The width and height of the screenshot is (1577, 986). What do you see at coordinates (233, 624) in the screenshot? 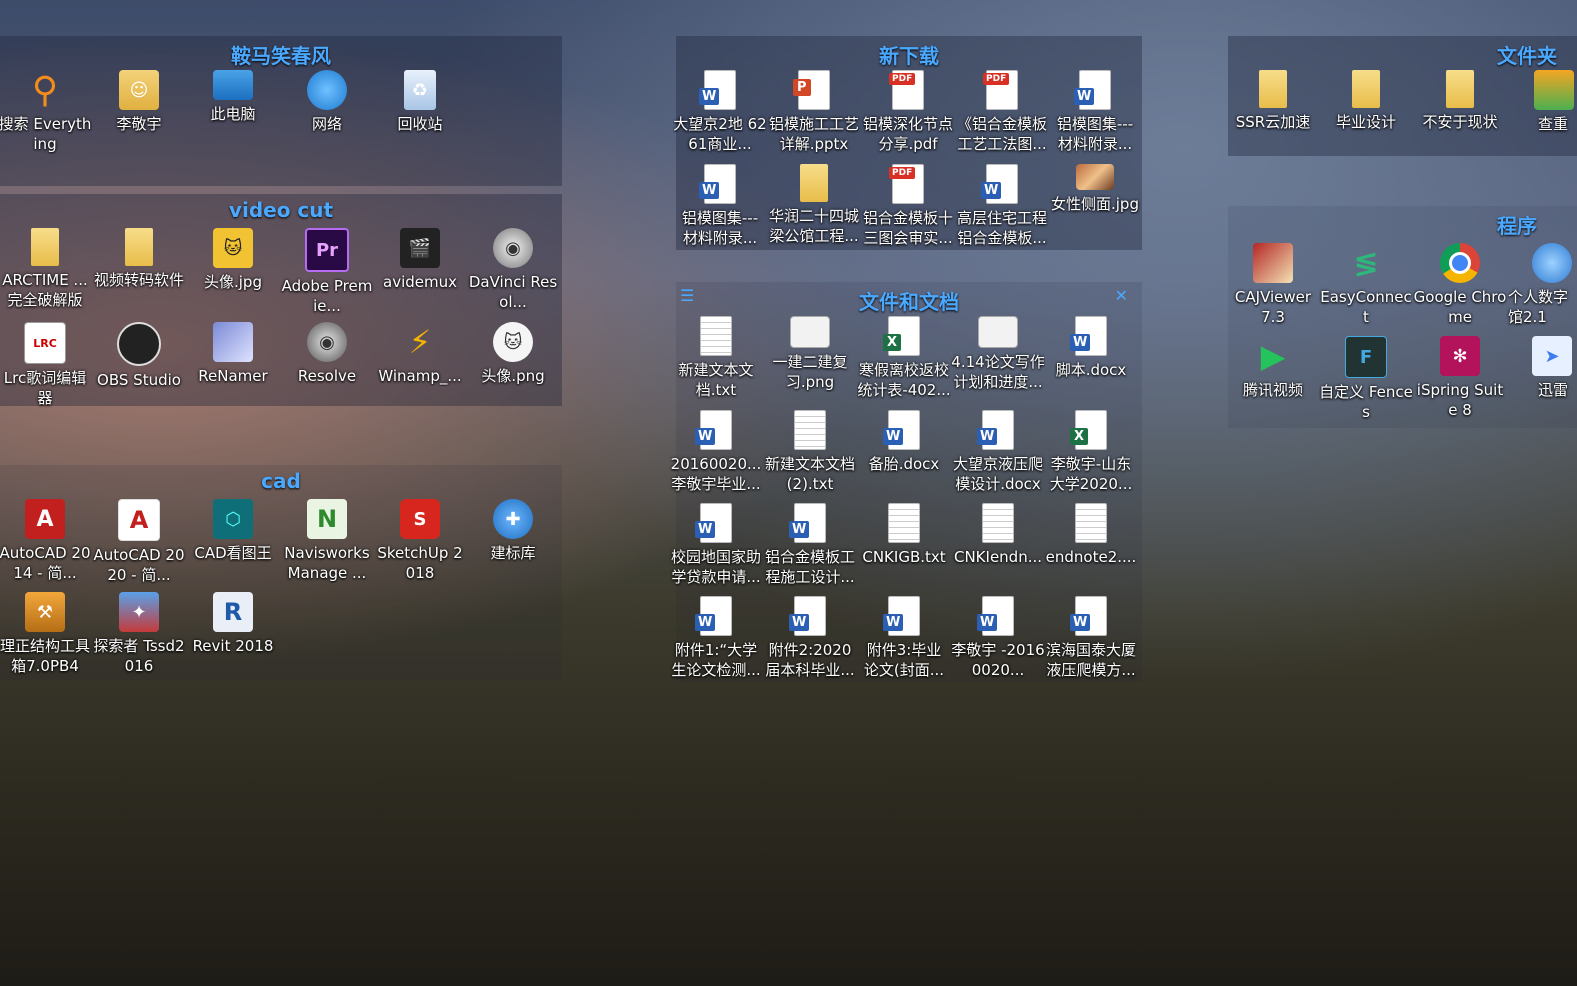
I see `desktop-icon: R Revit 2018` at bounding box center [233, 624].